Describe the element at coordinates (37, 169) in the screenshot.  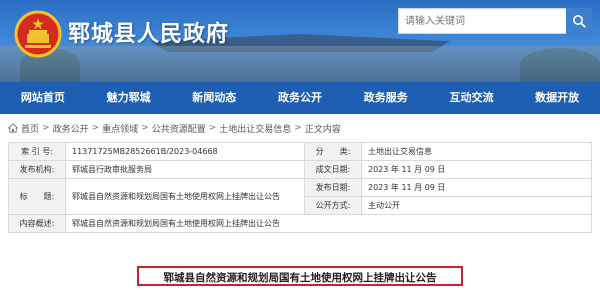
I see `publisher-label: 发布机构:` at that location.